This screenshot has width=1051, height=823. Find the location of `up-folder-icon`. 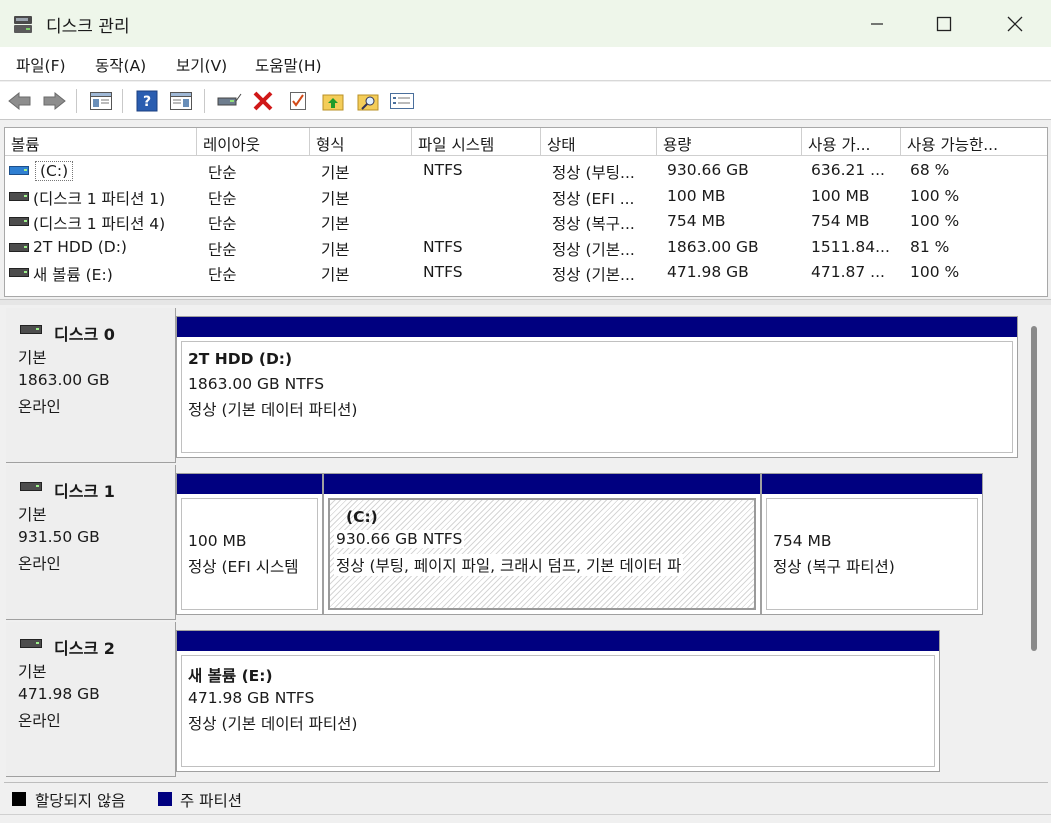

up-folder-icon is located at coordinates (333, 102).